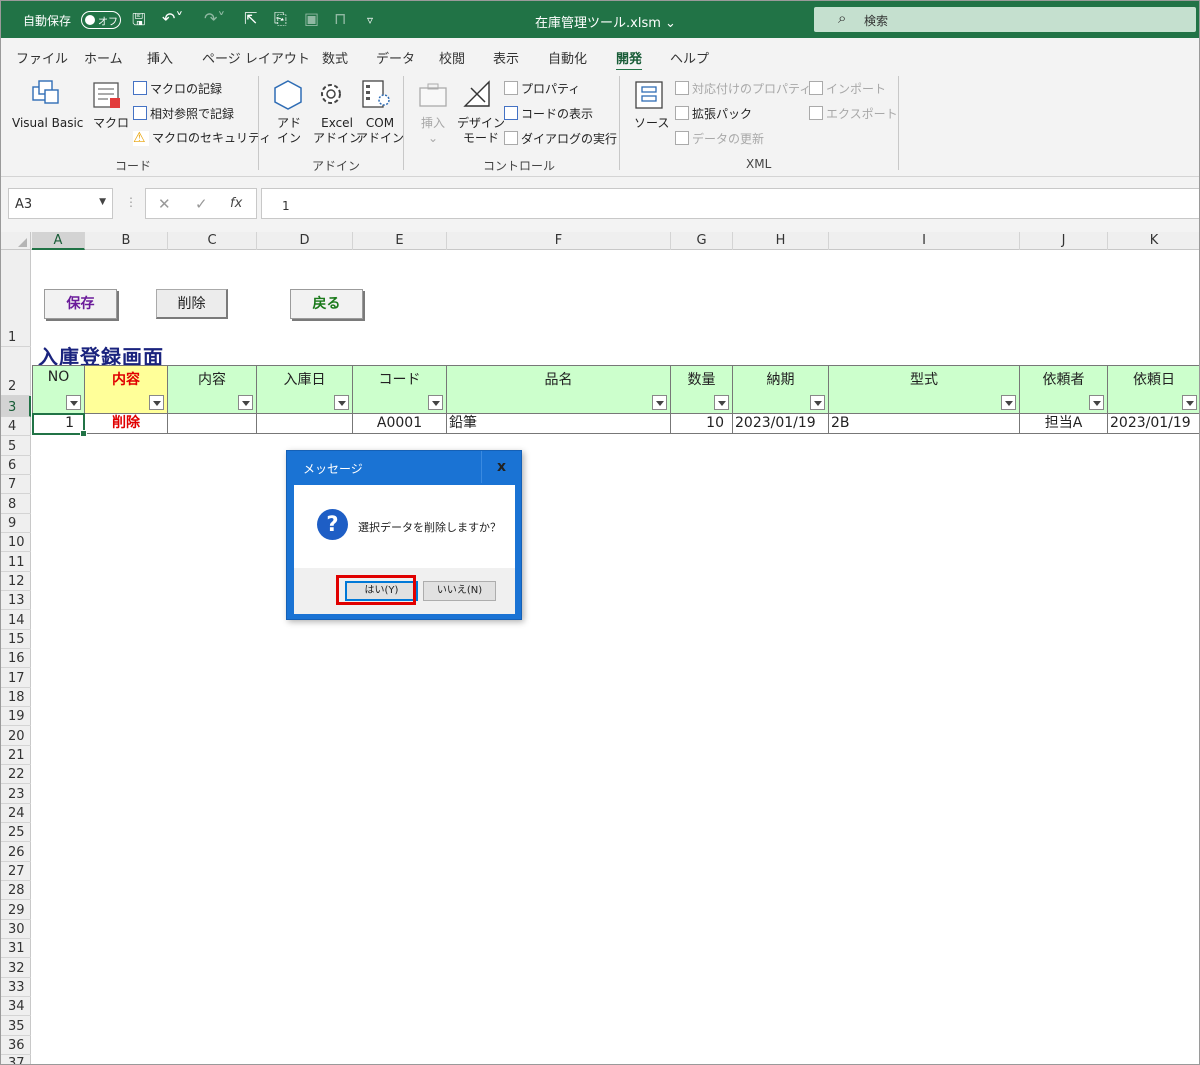  What do you see at coordinates (481, 131) in the screenshot?
I see `design-mode-button: デザイン モード` at bounding box center [481, 131].